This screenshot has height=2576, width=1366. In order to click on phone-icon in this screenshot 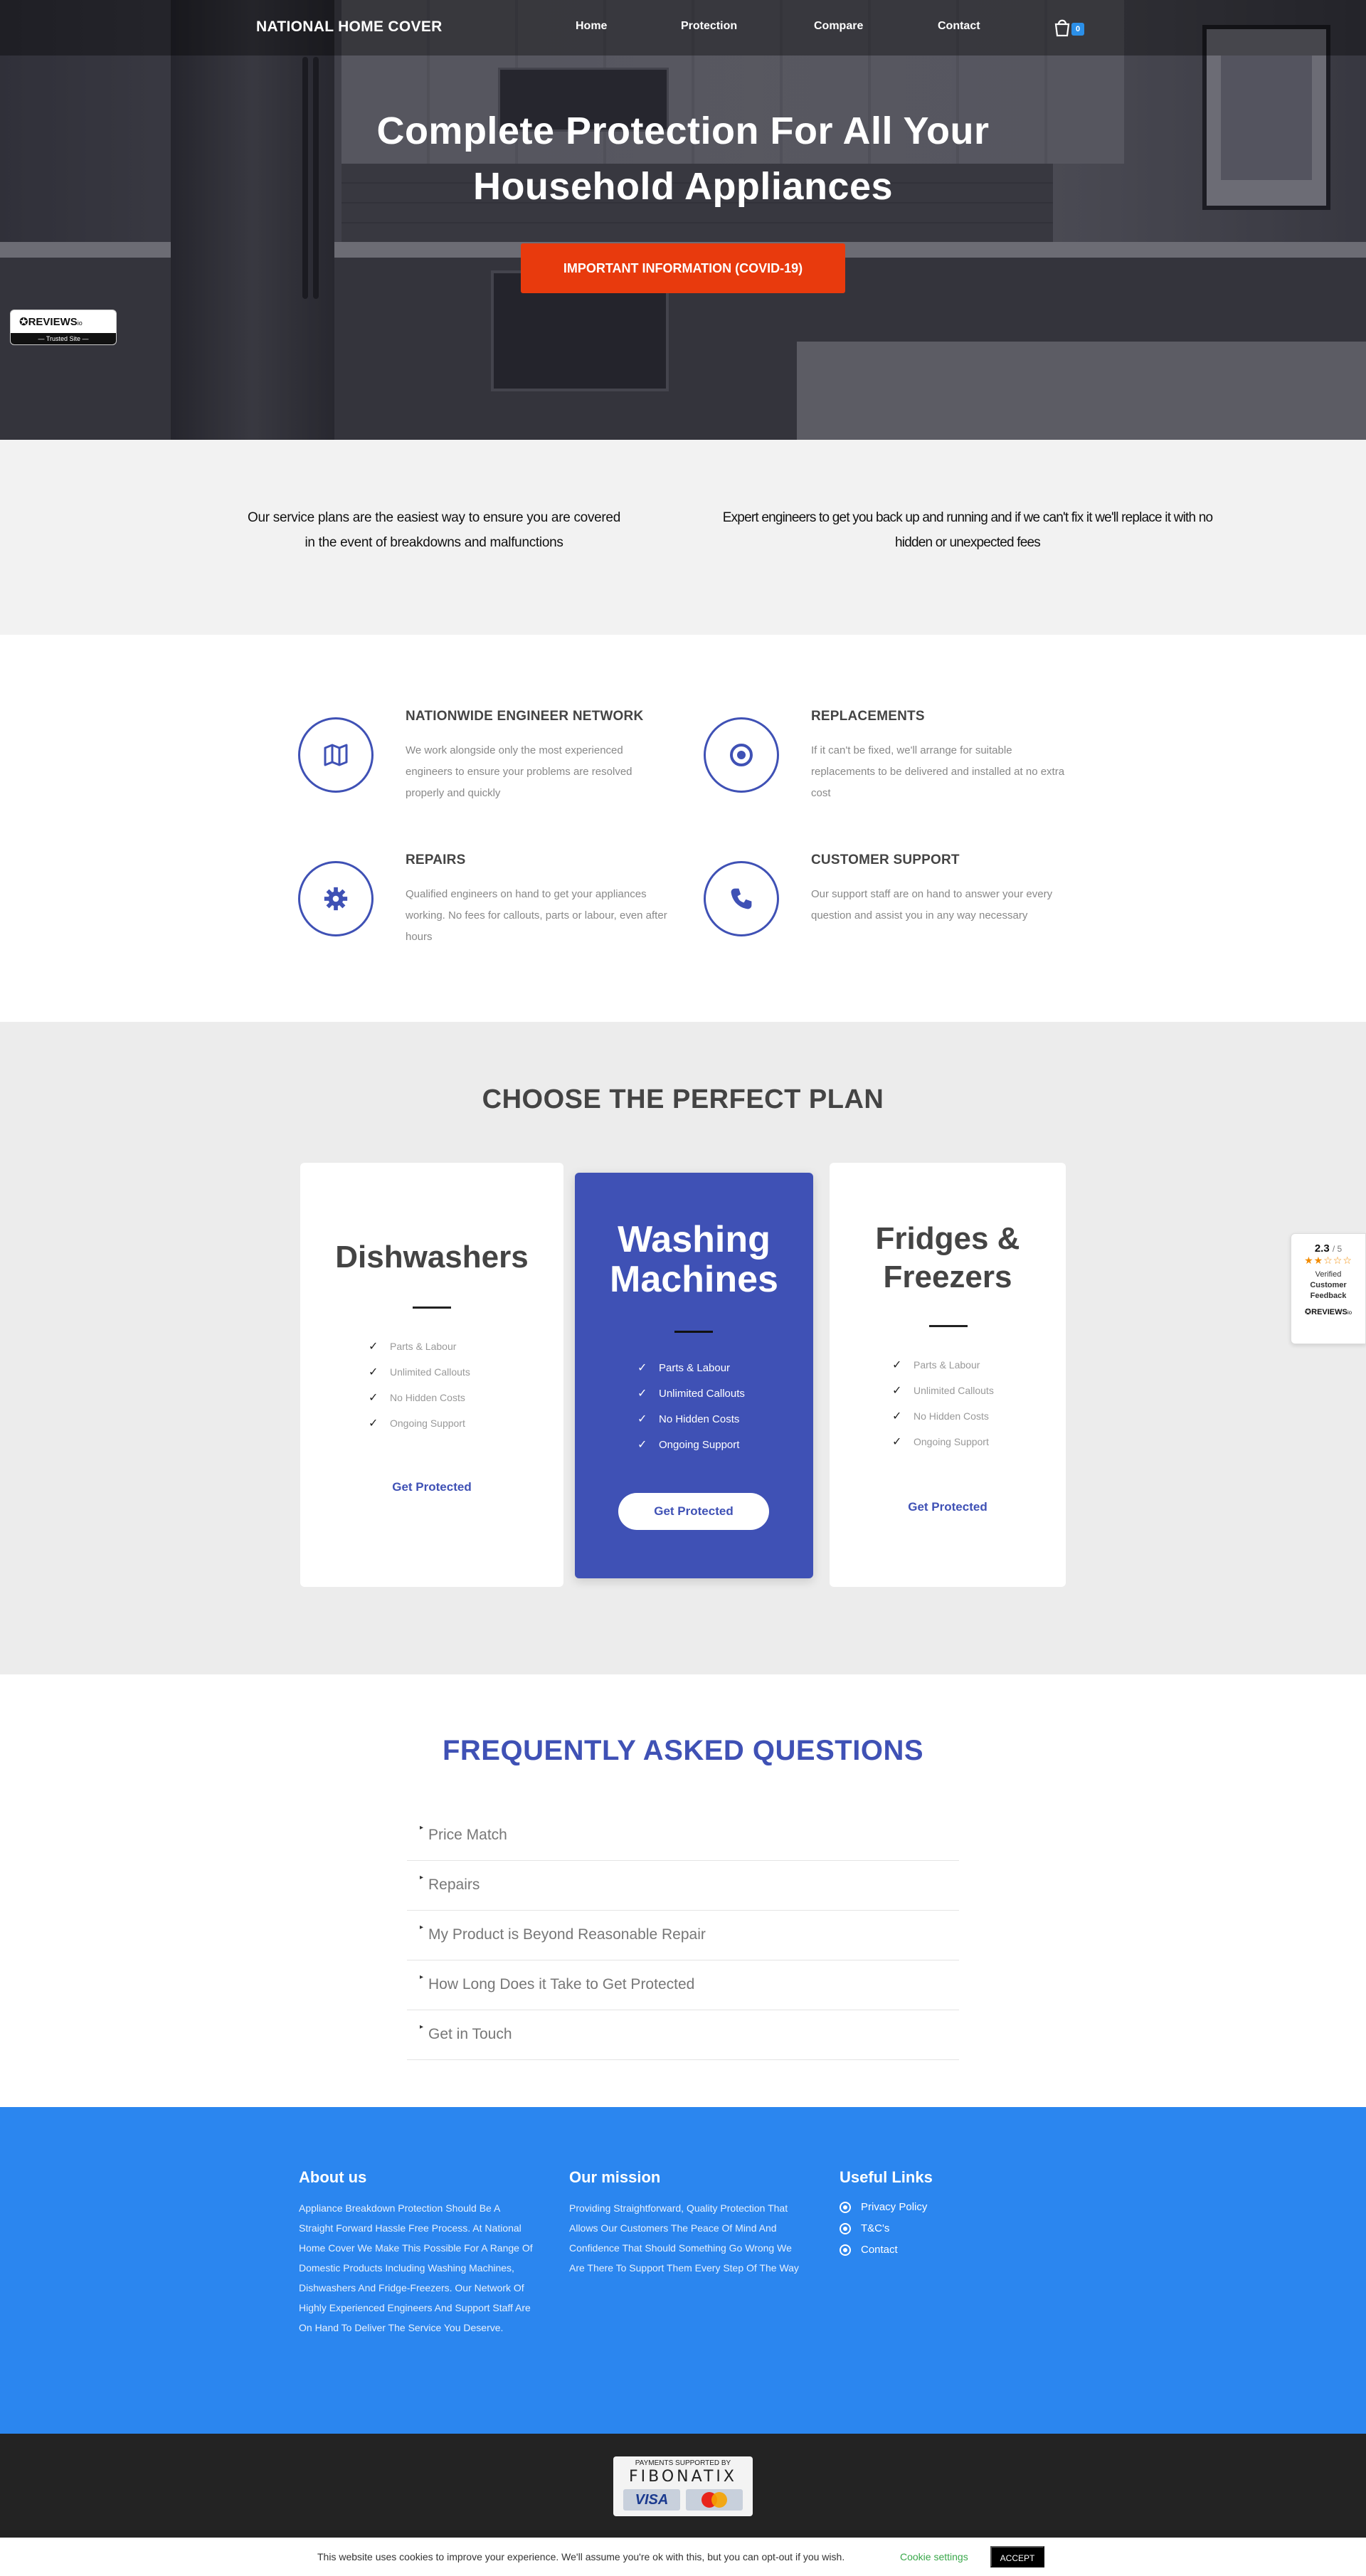, I will do `click(741, 898)`.